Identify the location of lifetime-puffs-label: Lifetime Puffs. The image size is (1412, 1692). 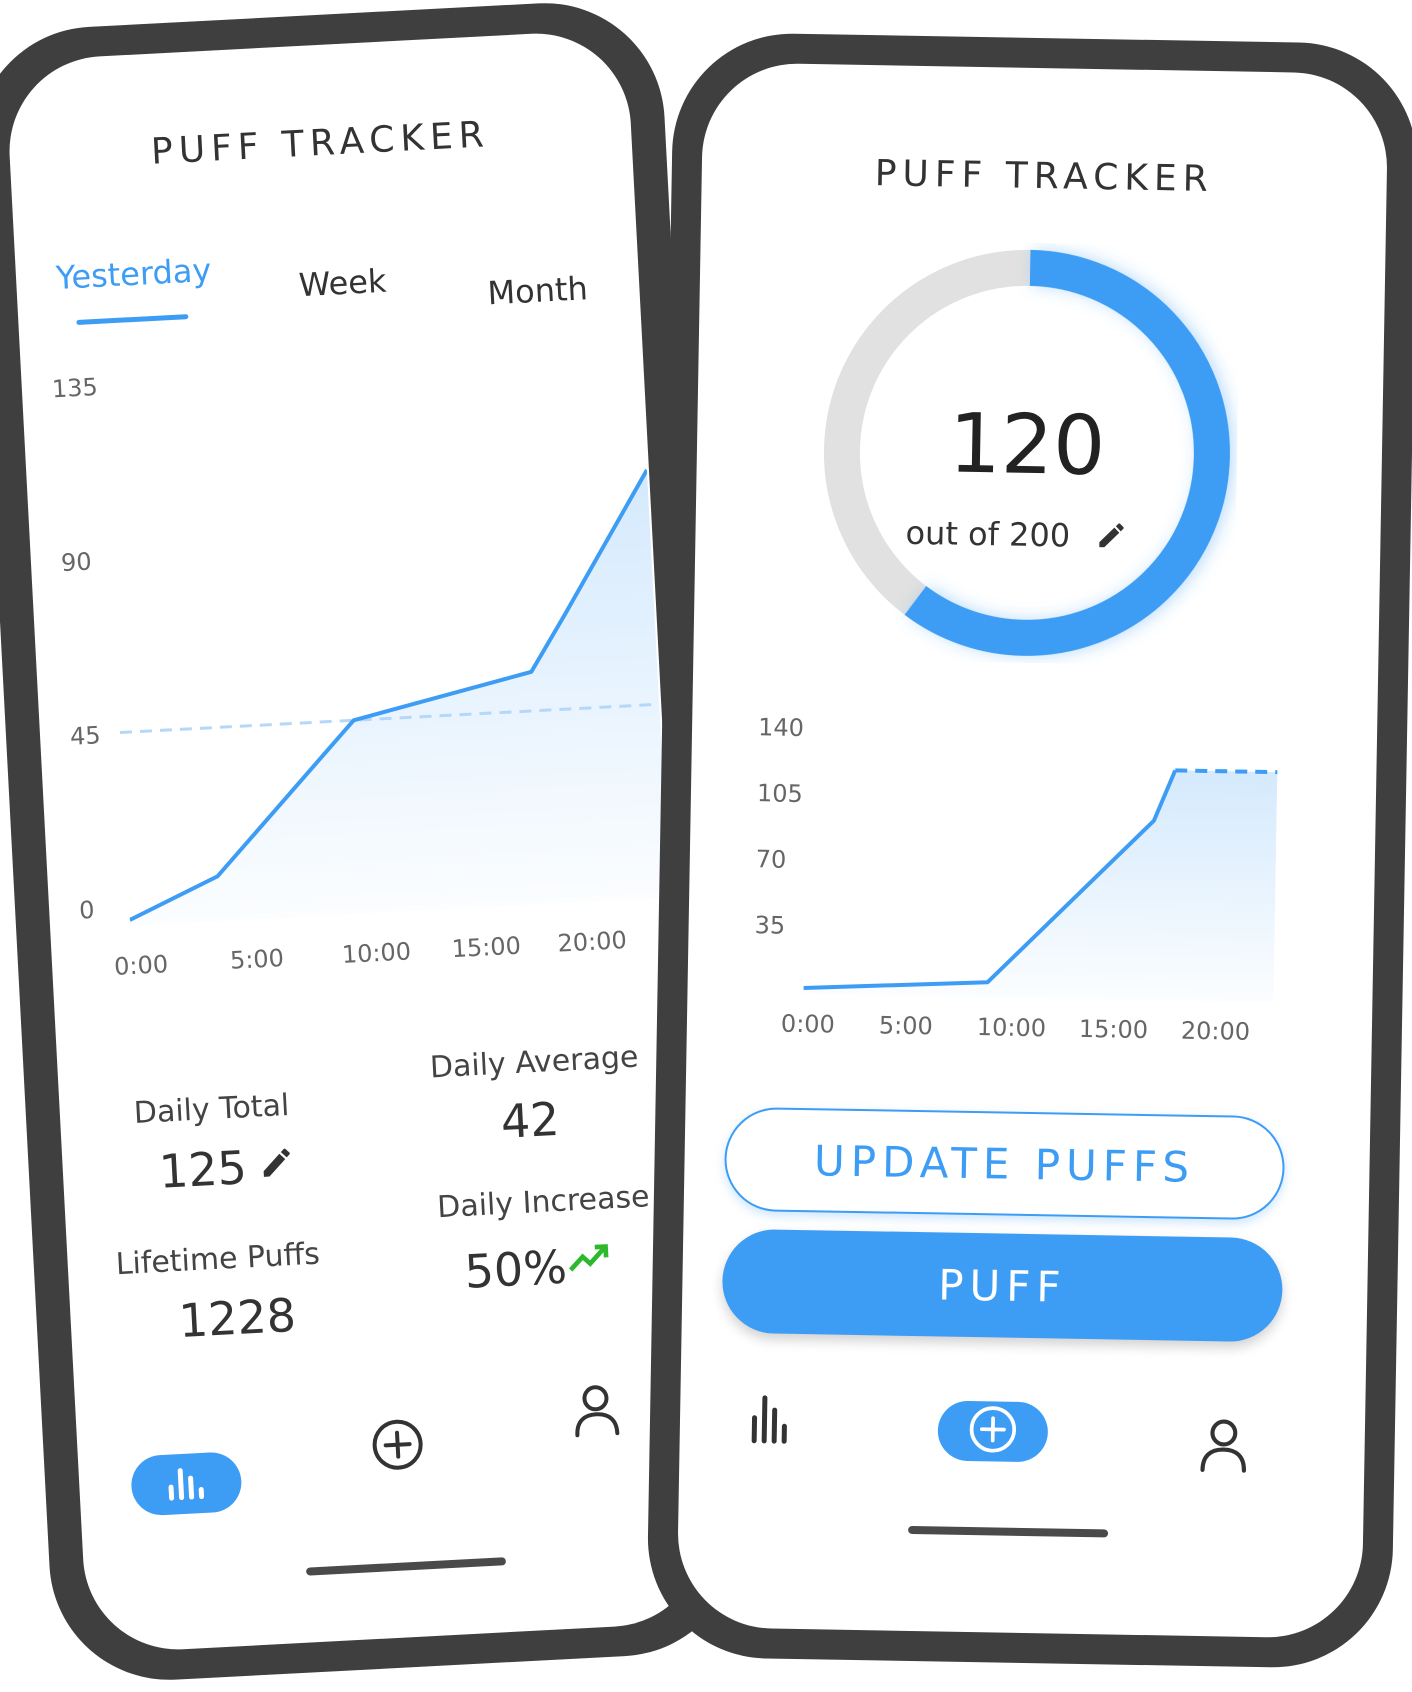
(217, 1259).